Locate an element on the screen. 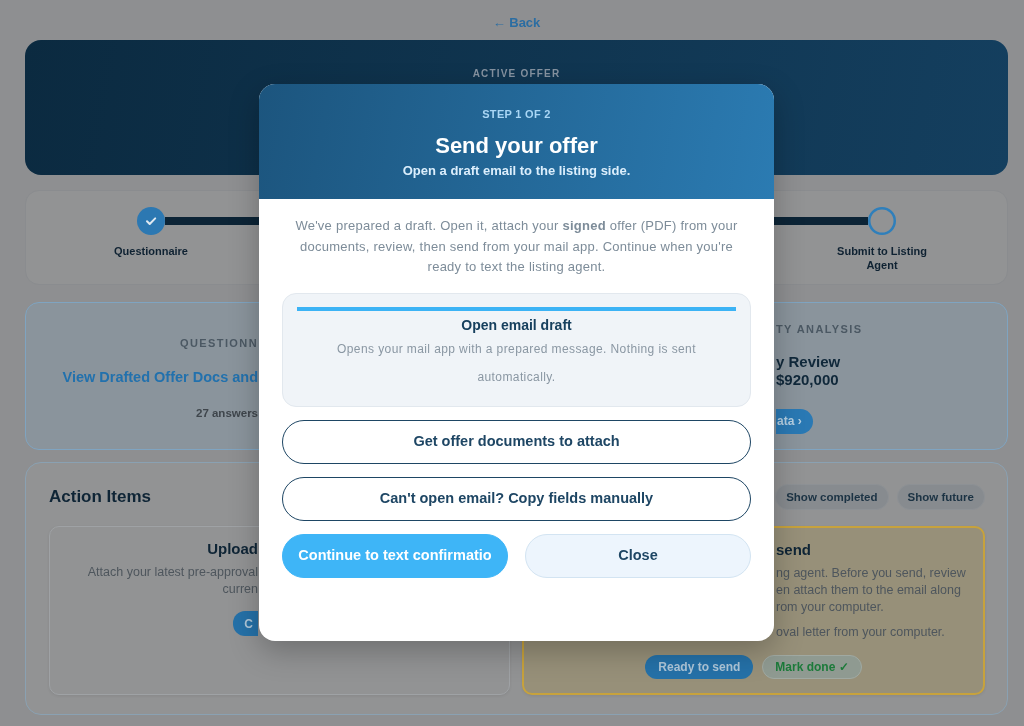 The height and width of the screenshot is (726, 1024). step-label: Questionnaire is located at coordinates (151, 251).